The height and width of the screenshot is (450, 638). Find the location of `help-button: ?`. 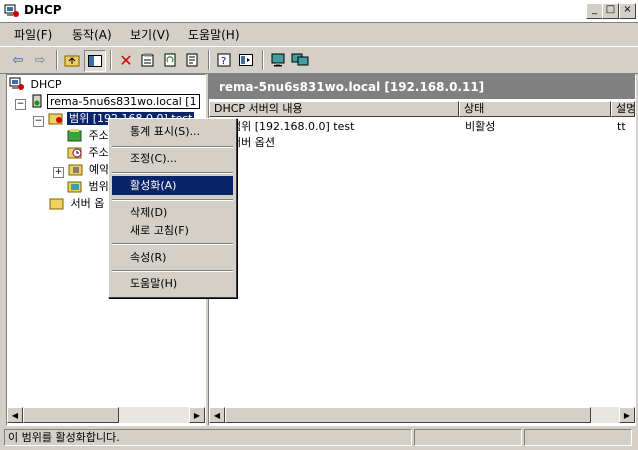

help-button: ? is located at coordinates (224, 60).